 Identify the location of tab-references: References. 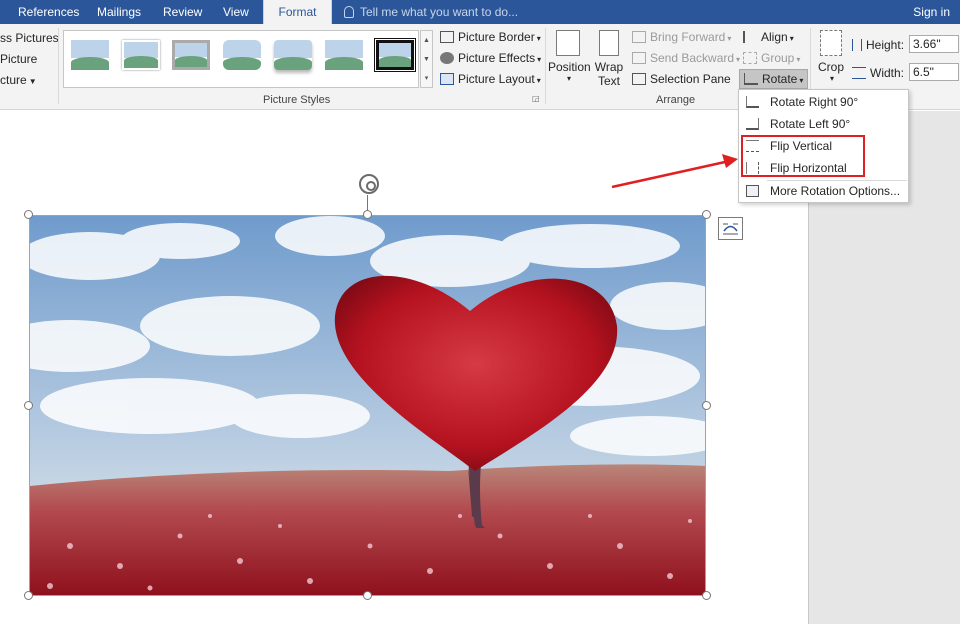
(48, 12).